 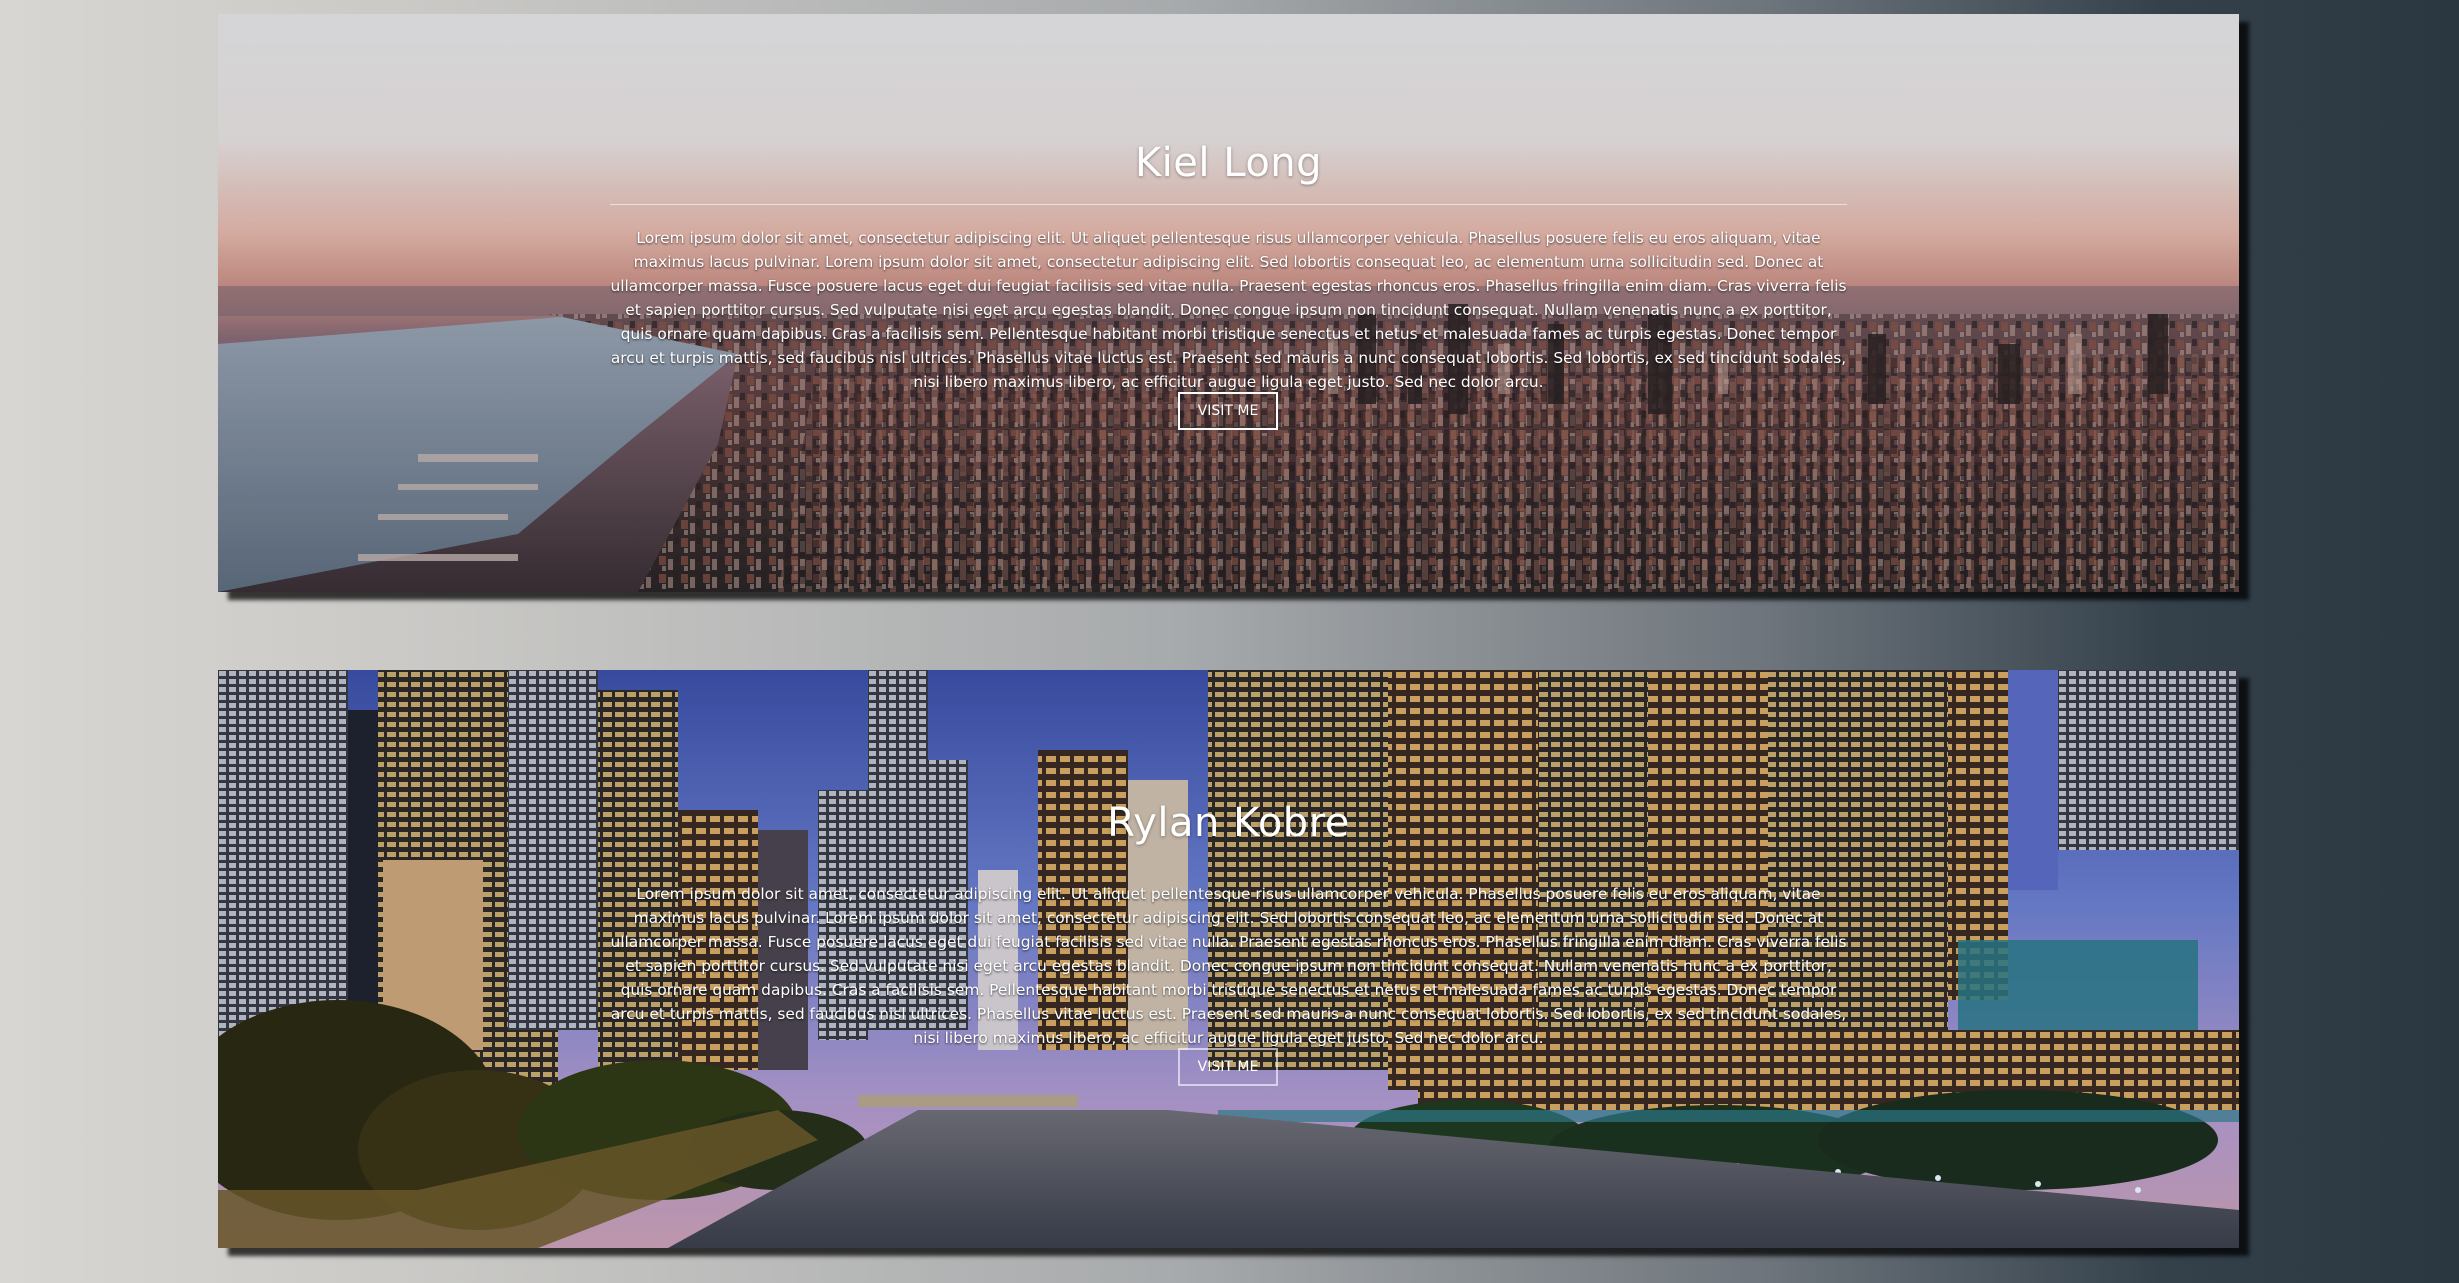 I want to click on title-divider, so click(x=1228, y=204).